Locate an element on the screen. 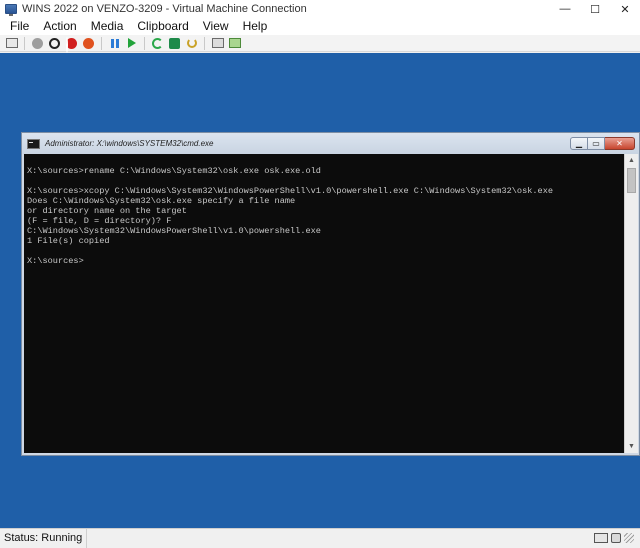  shut-down-icon is located at coordinates (71, 43).